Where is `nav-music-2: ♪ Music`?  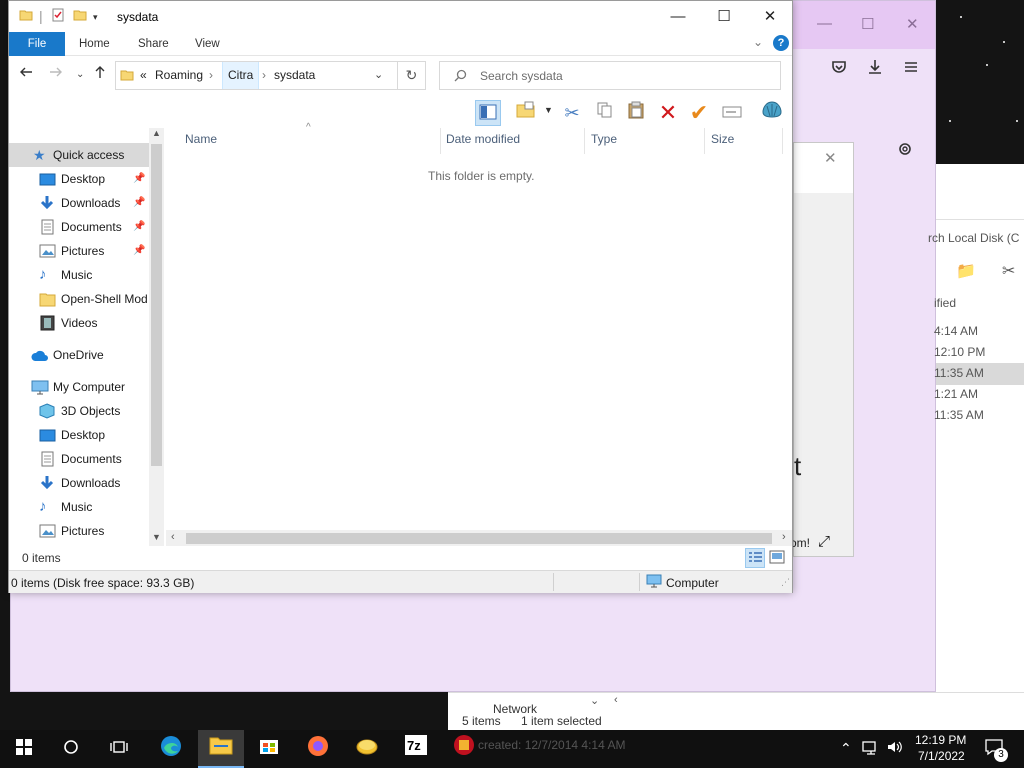 nav-music-2: ♪ Music is located at coordinates (79, 507).